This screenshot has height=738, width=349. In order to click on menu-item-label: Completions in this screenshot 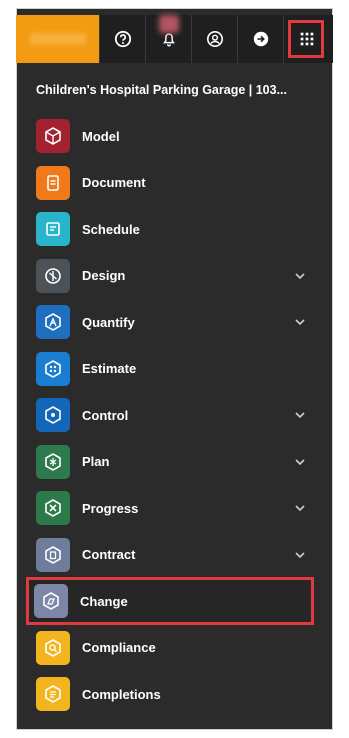, I will do `click(121, 694)`.